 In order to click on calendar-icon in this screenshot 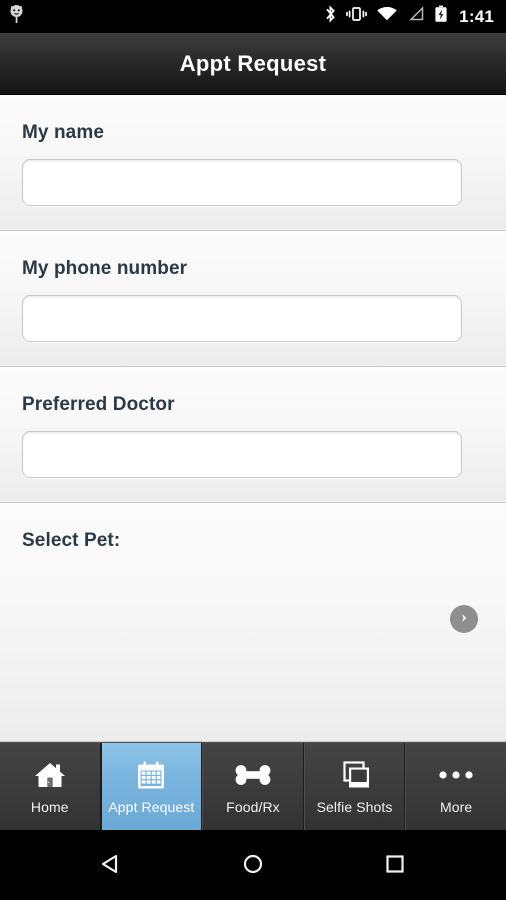, I will do `click(151, 775)`.